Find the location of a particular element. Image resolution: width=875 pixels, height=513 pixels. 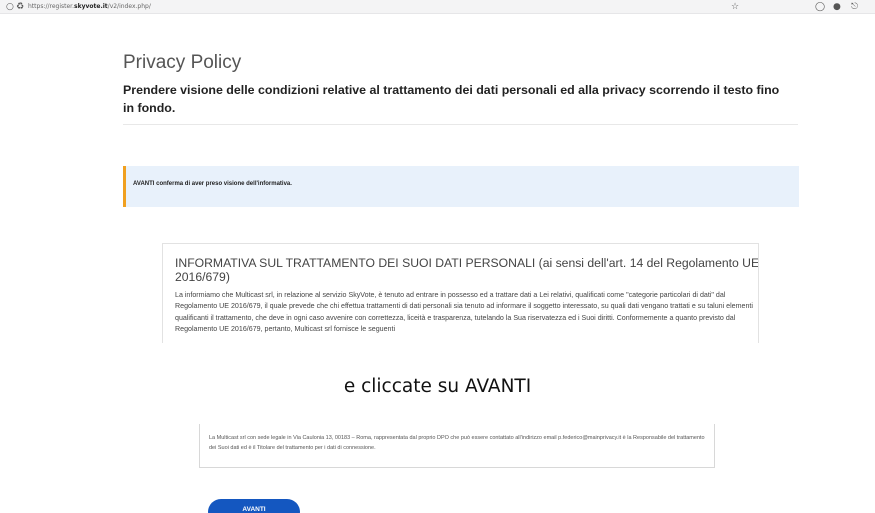

pocket-icon: ◯ is located at coordinates (820, 7).